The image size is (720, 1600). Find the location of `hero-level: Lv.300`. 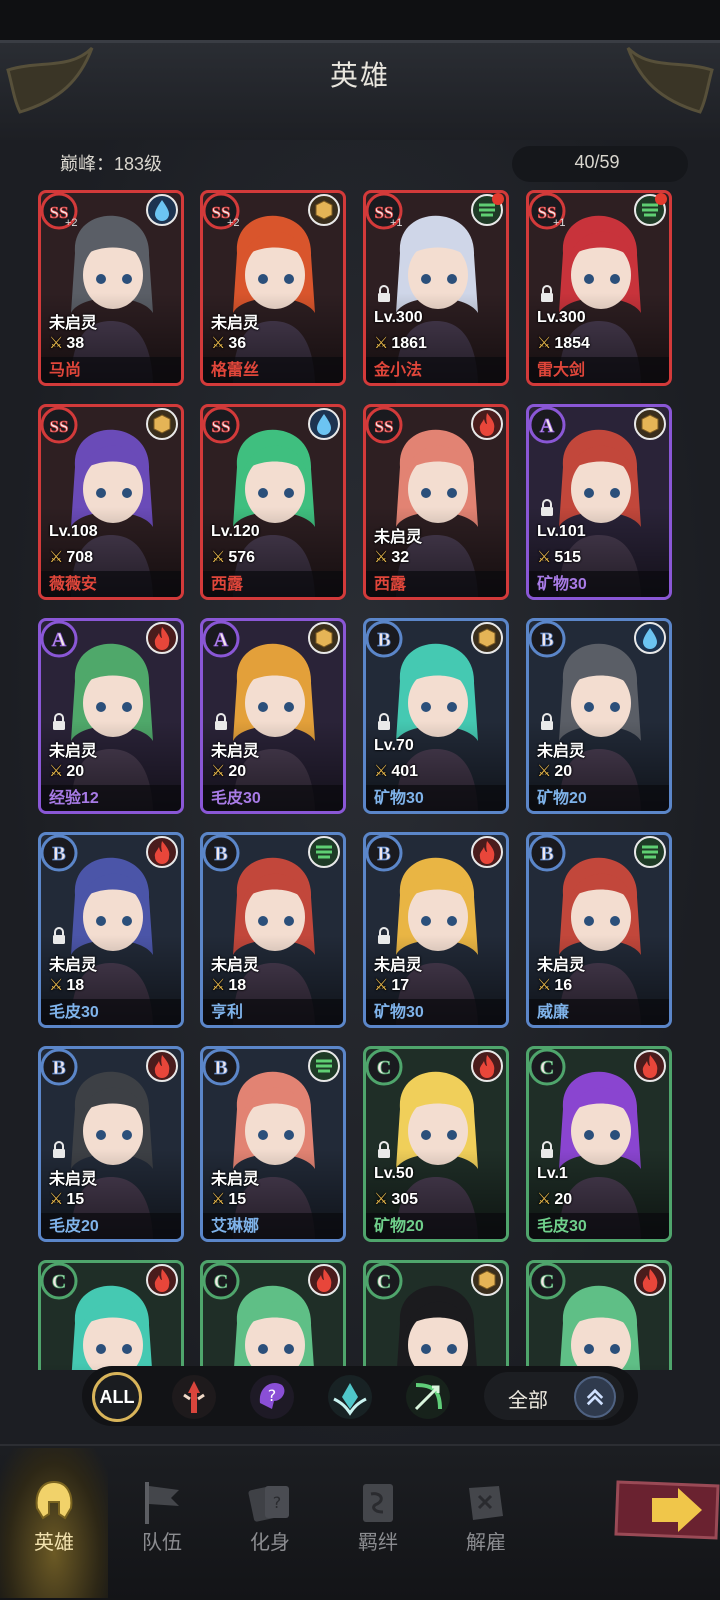

hero-level: Lv.300 is located at coordinates (398, 317).